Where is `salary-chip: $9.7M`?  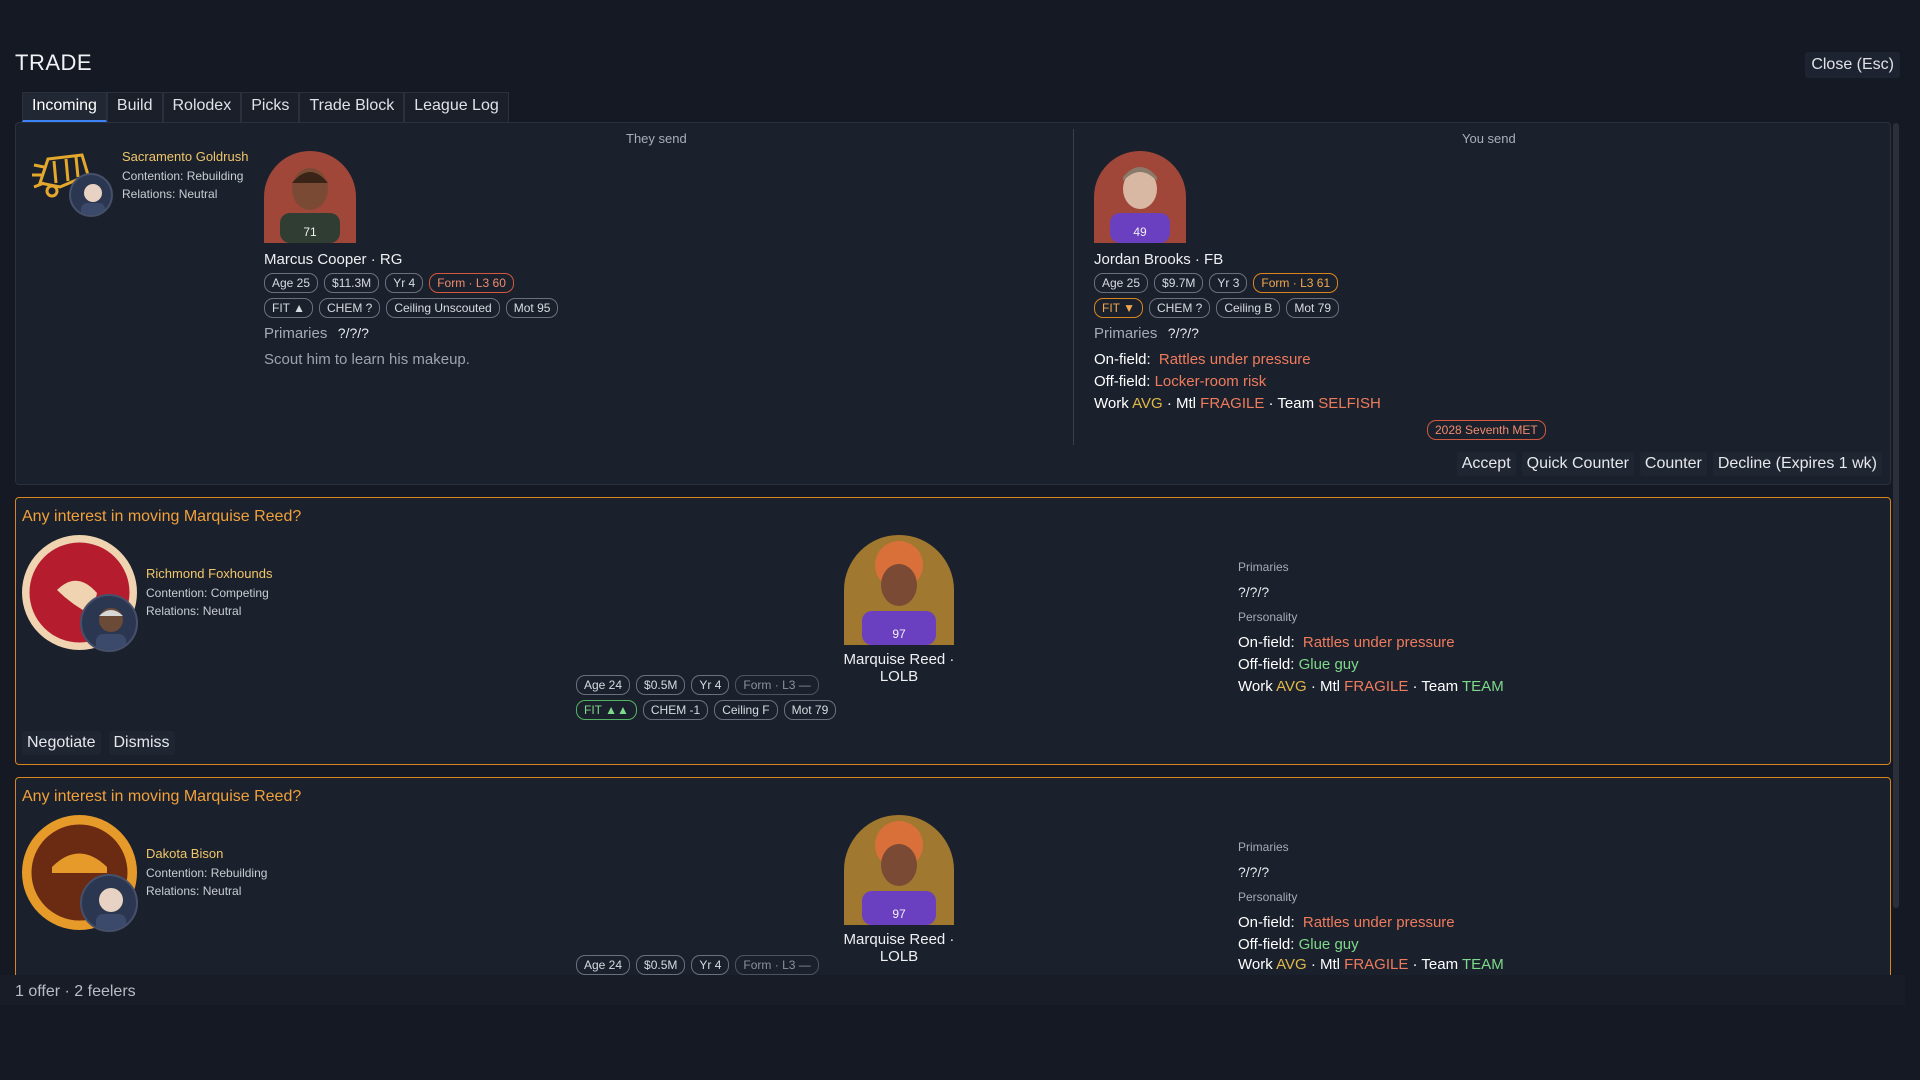 salary-chip: $9.7M is located at coordinates (1179, 283).